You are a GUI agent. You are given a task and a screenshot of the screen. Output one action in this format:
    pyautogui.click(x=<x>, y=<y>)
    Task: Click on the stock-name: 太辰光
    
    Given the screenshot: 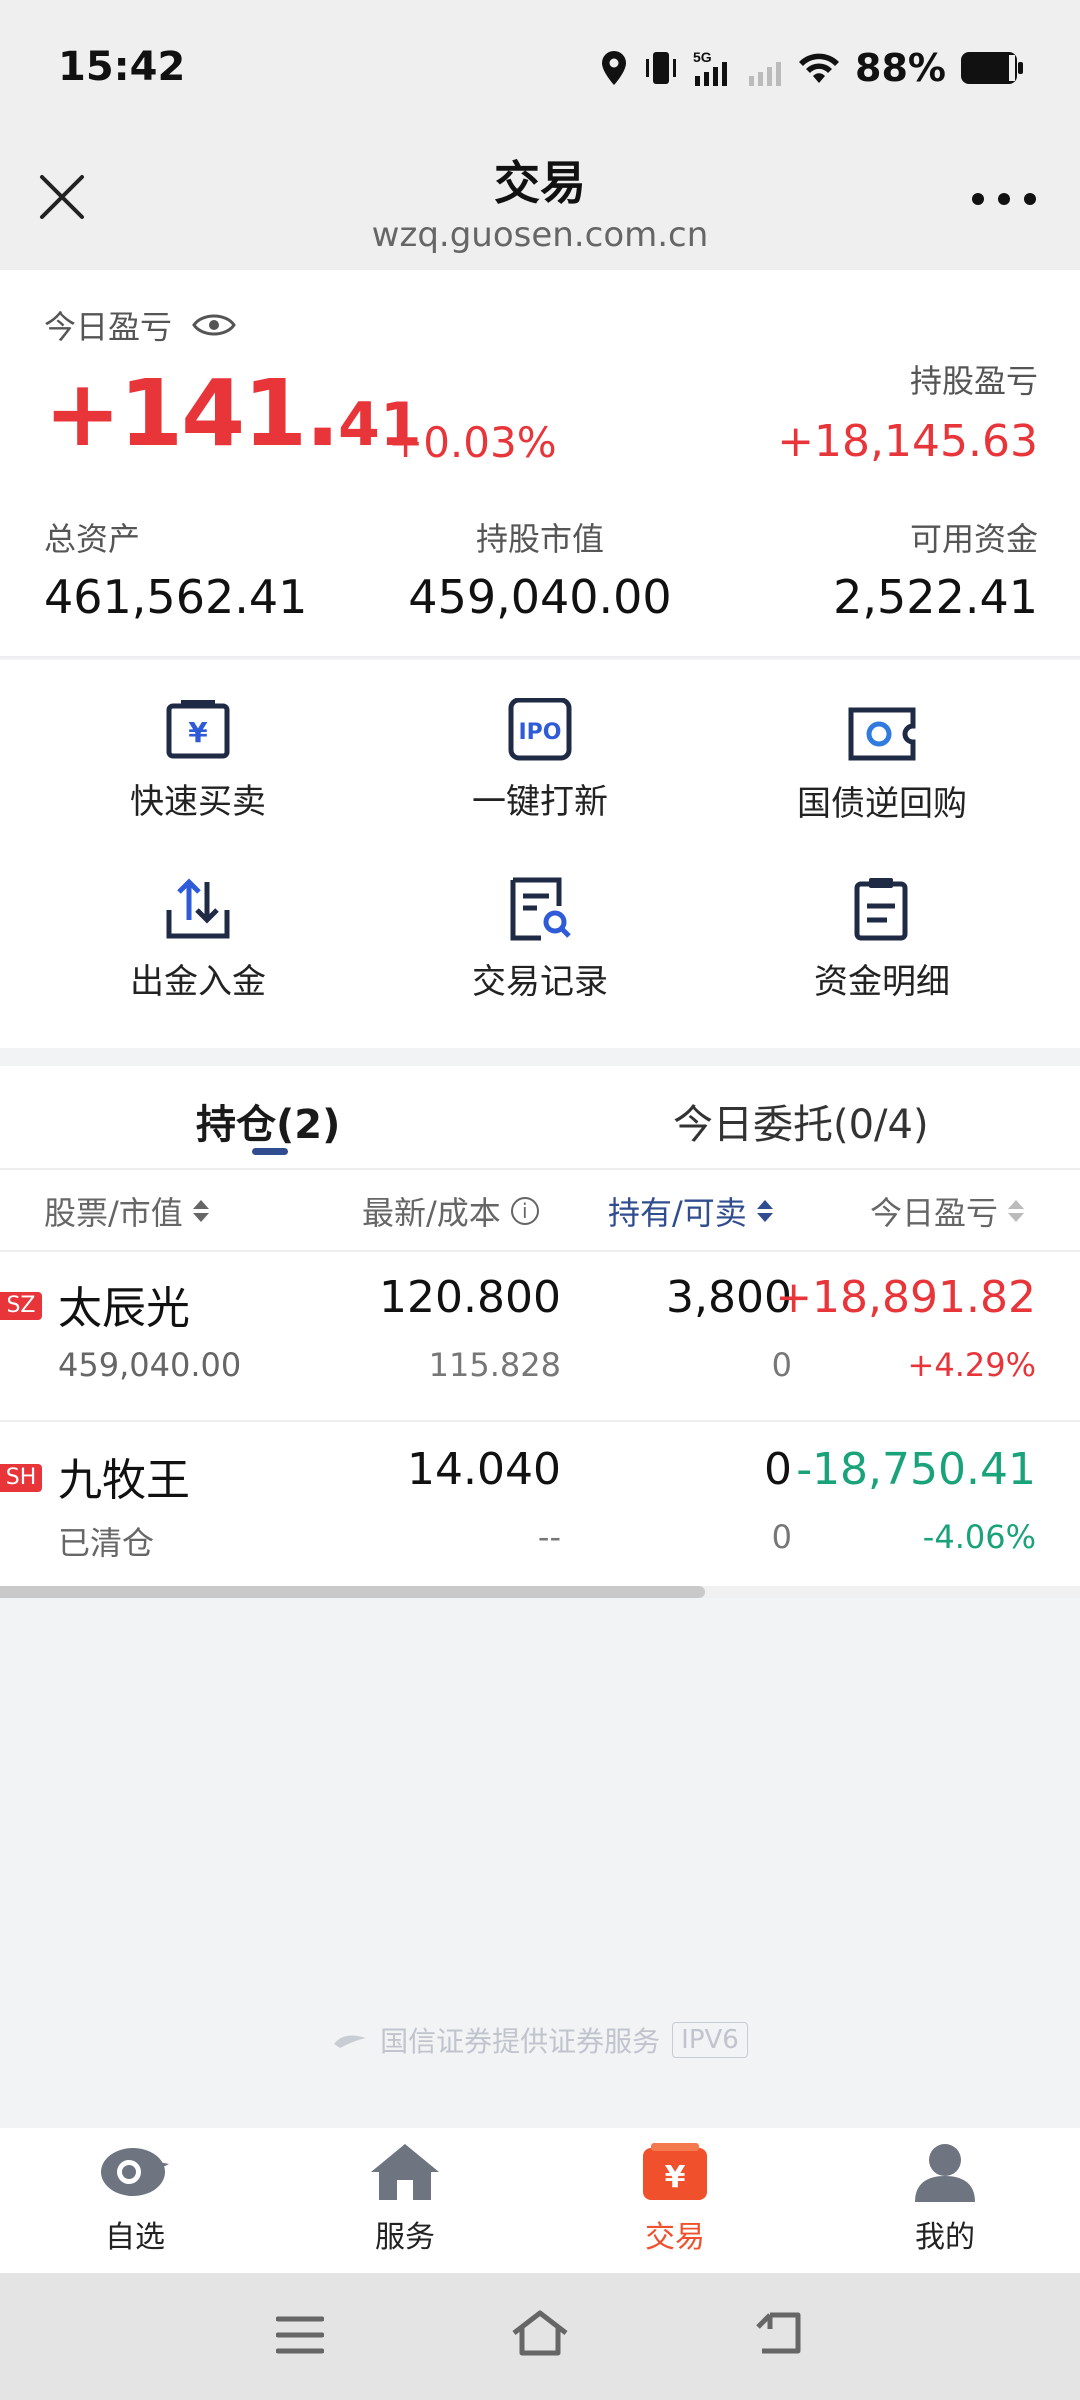 What is the action you would take?
    pyautogui.click(x=124, y=1308)
    